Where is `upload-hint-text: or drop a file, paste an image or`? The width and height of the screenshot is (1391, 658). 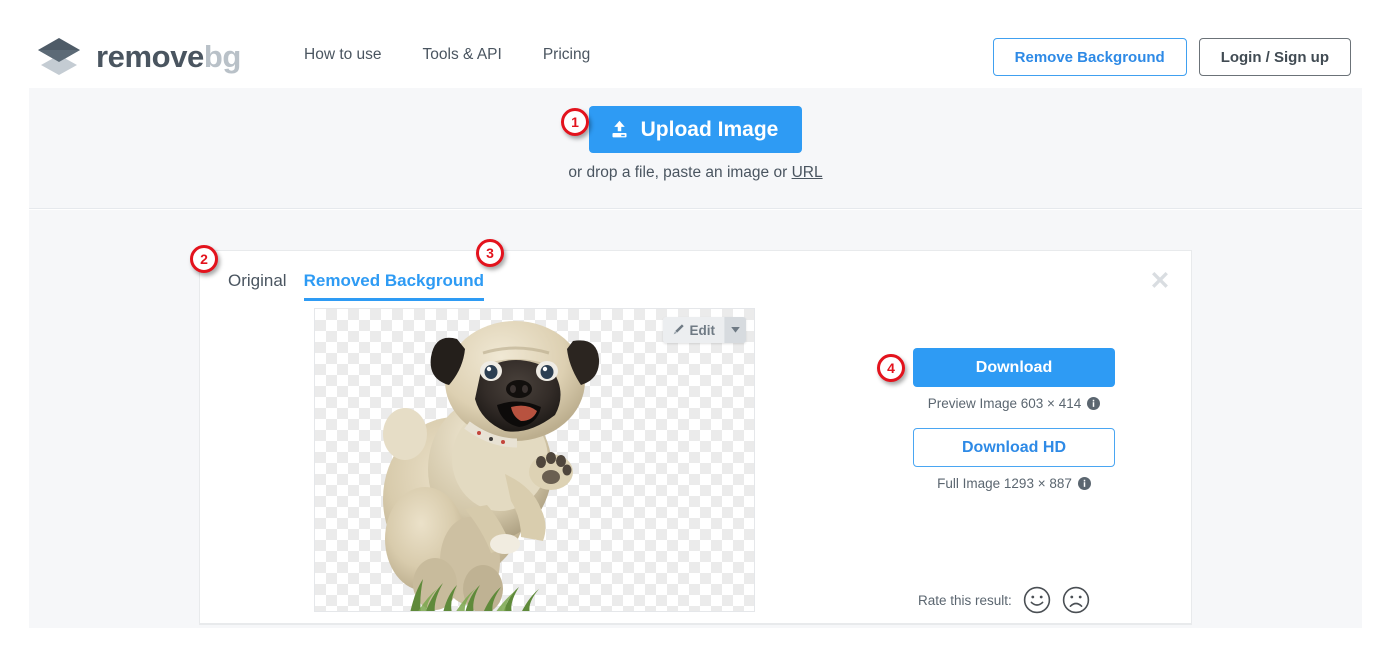 upload-hint-text: or drop a file, paste an image or is located at coordinates (680, 172).